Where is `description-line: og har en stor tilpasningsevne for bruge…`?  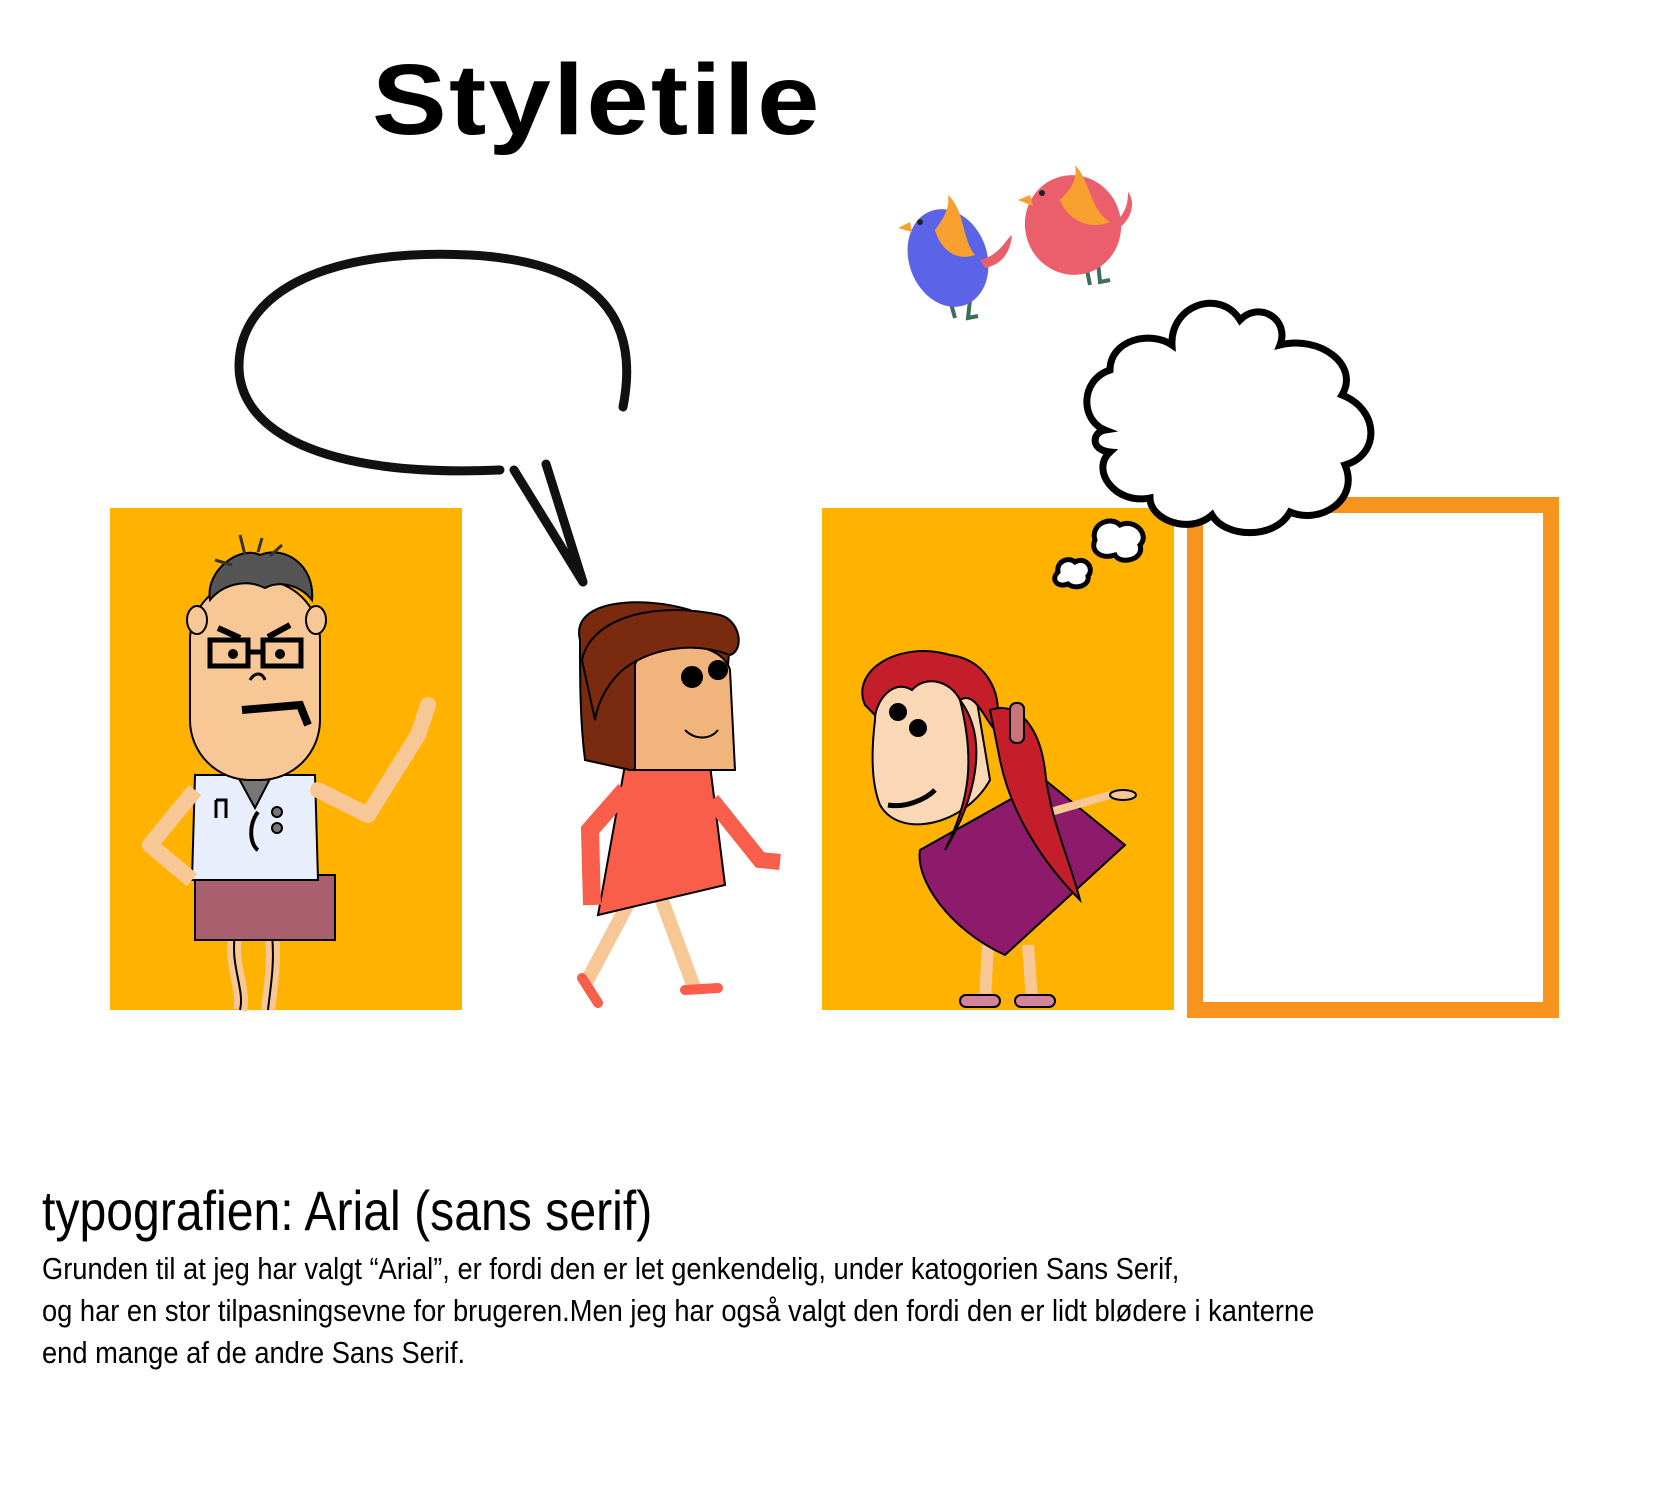 description-line: og har en stor tilpasningsevne for bruge… is located at coordinates (678, 1310).